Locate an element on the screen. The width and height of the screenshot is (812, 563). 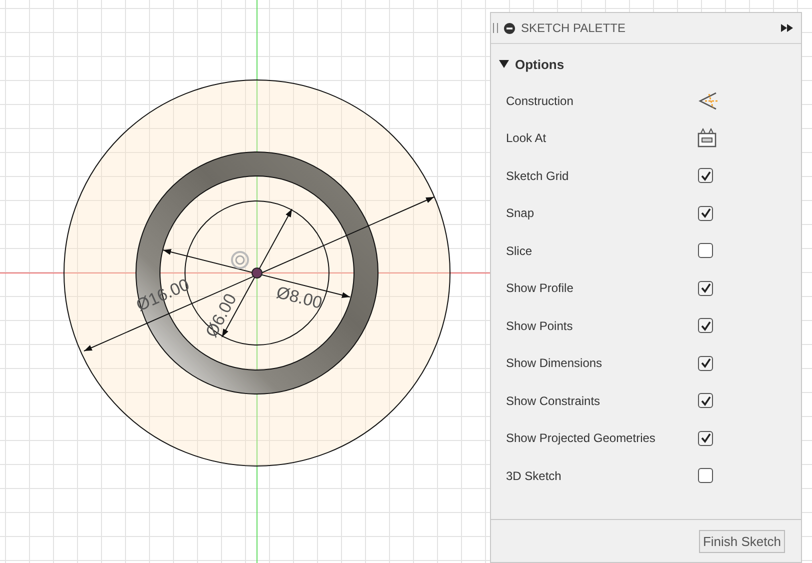
option-label: 3D Sketch is located at coordinates (534, 475).